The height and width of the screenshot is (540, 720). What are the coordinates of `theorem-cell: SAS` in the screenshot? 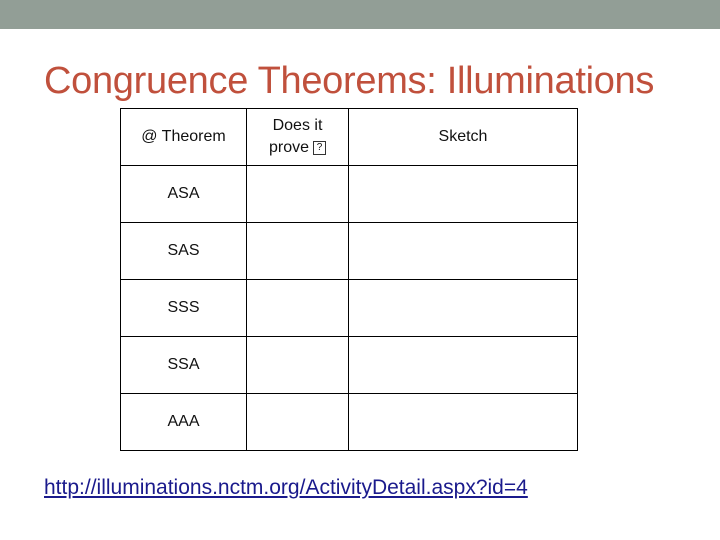 It's located at (183, 251).